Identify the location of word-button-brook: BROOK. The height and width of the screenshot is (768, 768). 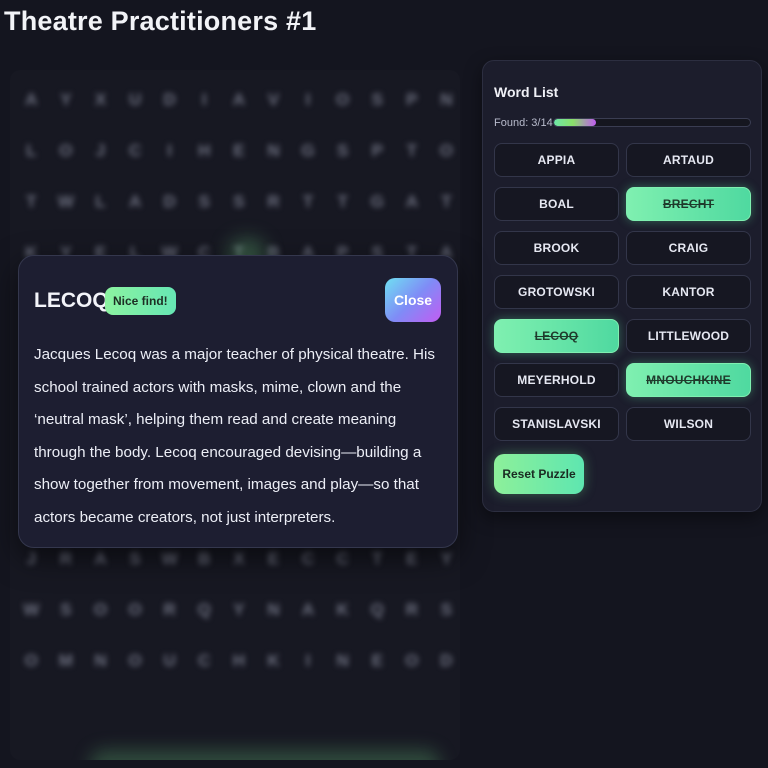
(556, 248).